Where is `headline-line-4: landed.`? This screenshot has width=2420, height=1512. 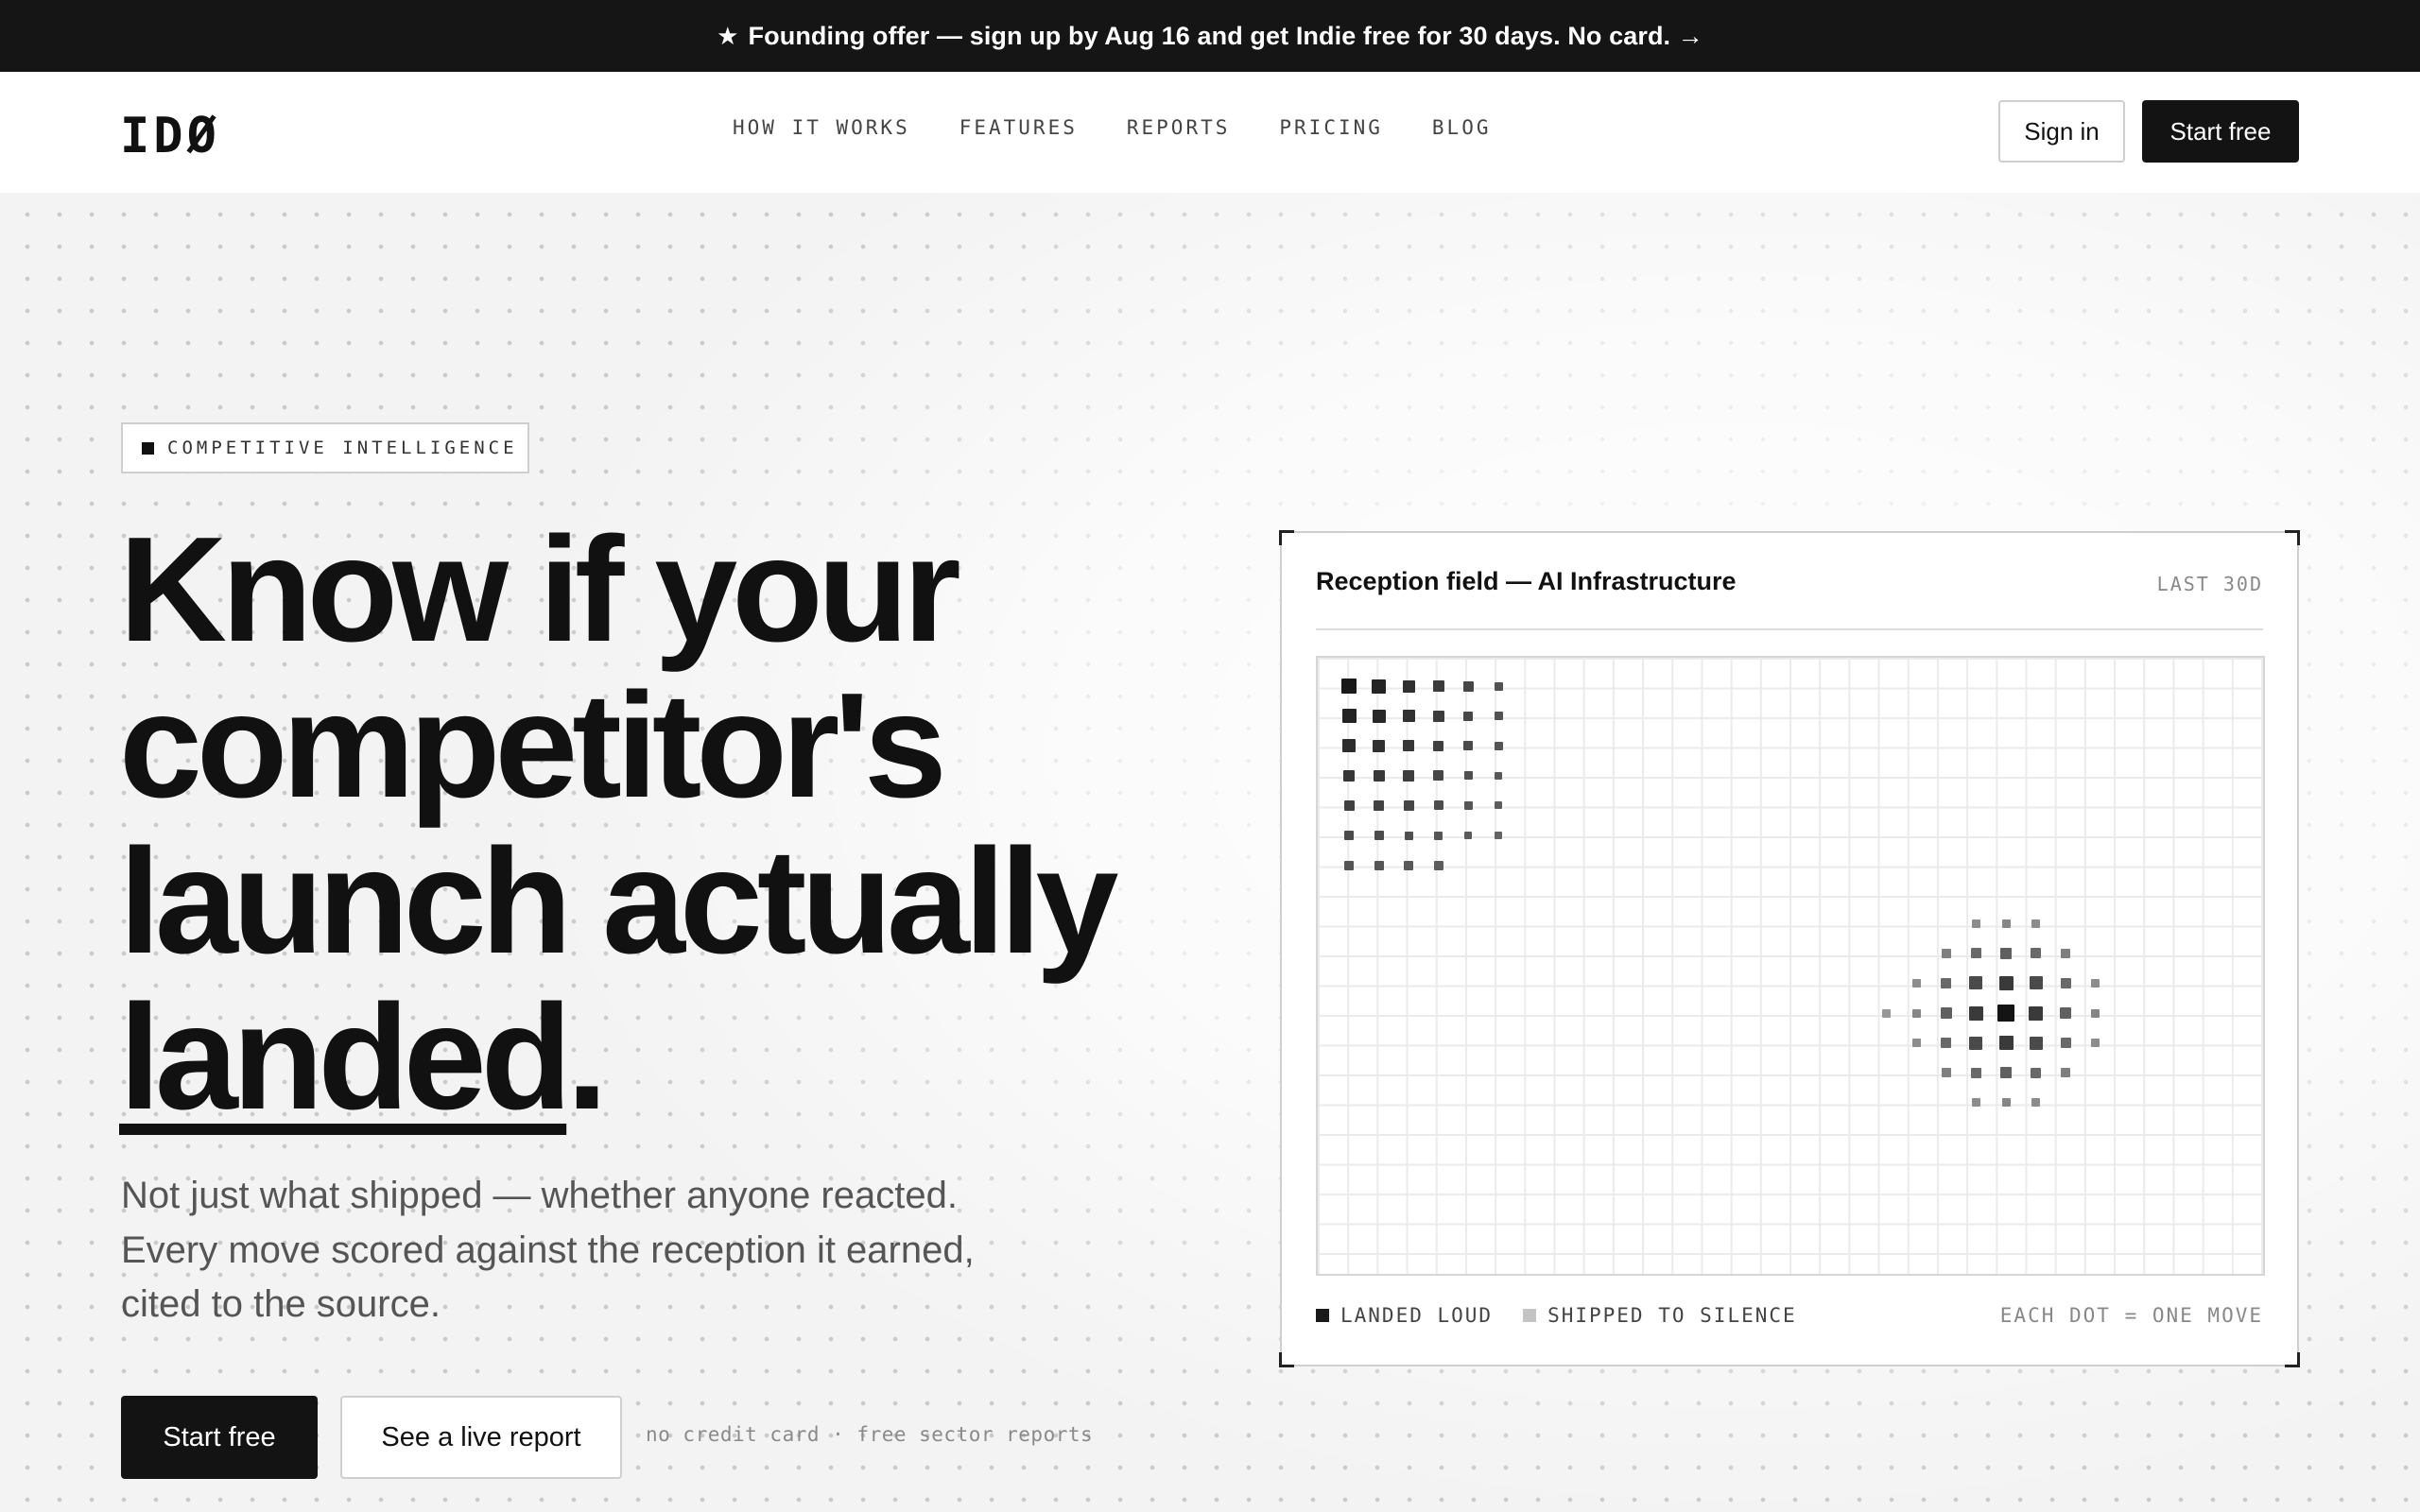
headline-line-4: landed. is located at coordinates (616, 1058).